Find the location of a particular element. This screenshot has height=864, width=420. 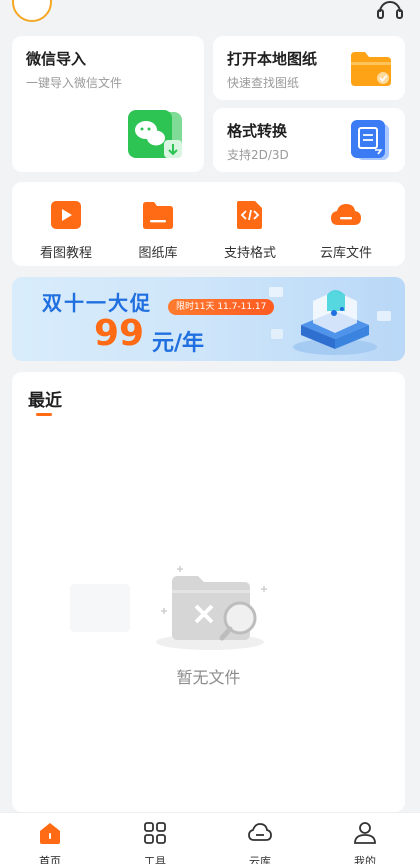

quick-action-label: 看图教程 is located at coordinates (65, 253).